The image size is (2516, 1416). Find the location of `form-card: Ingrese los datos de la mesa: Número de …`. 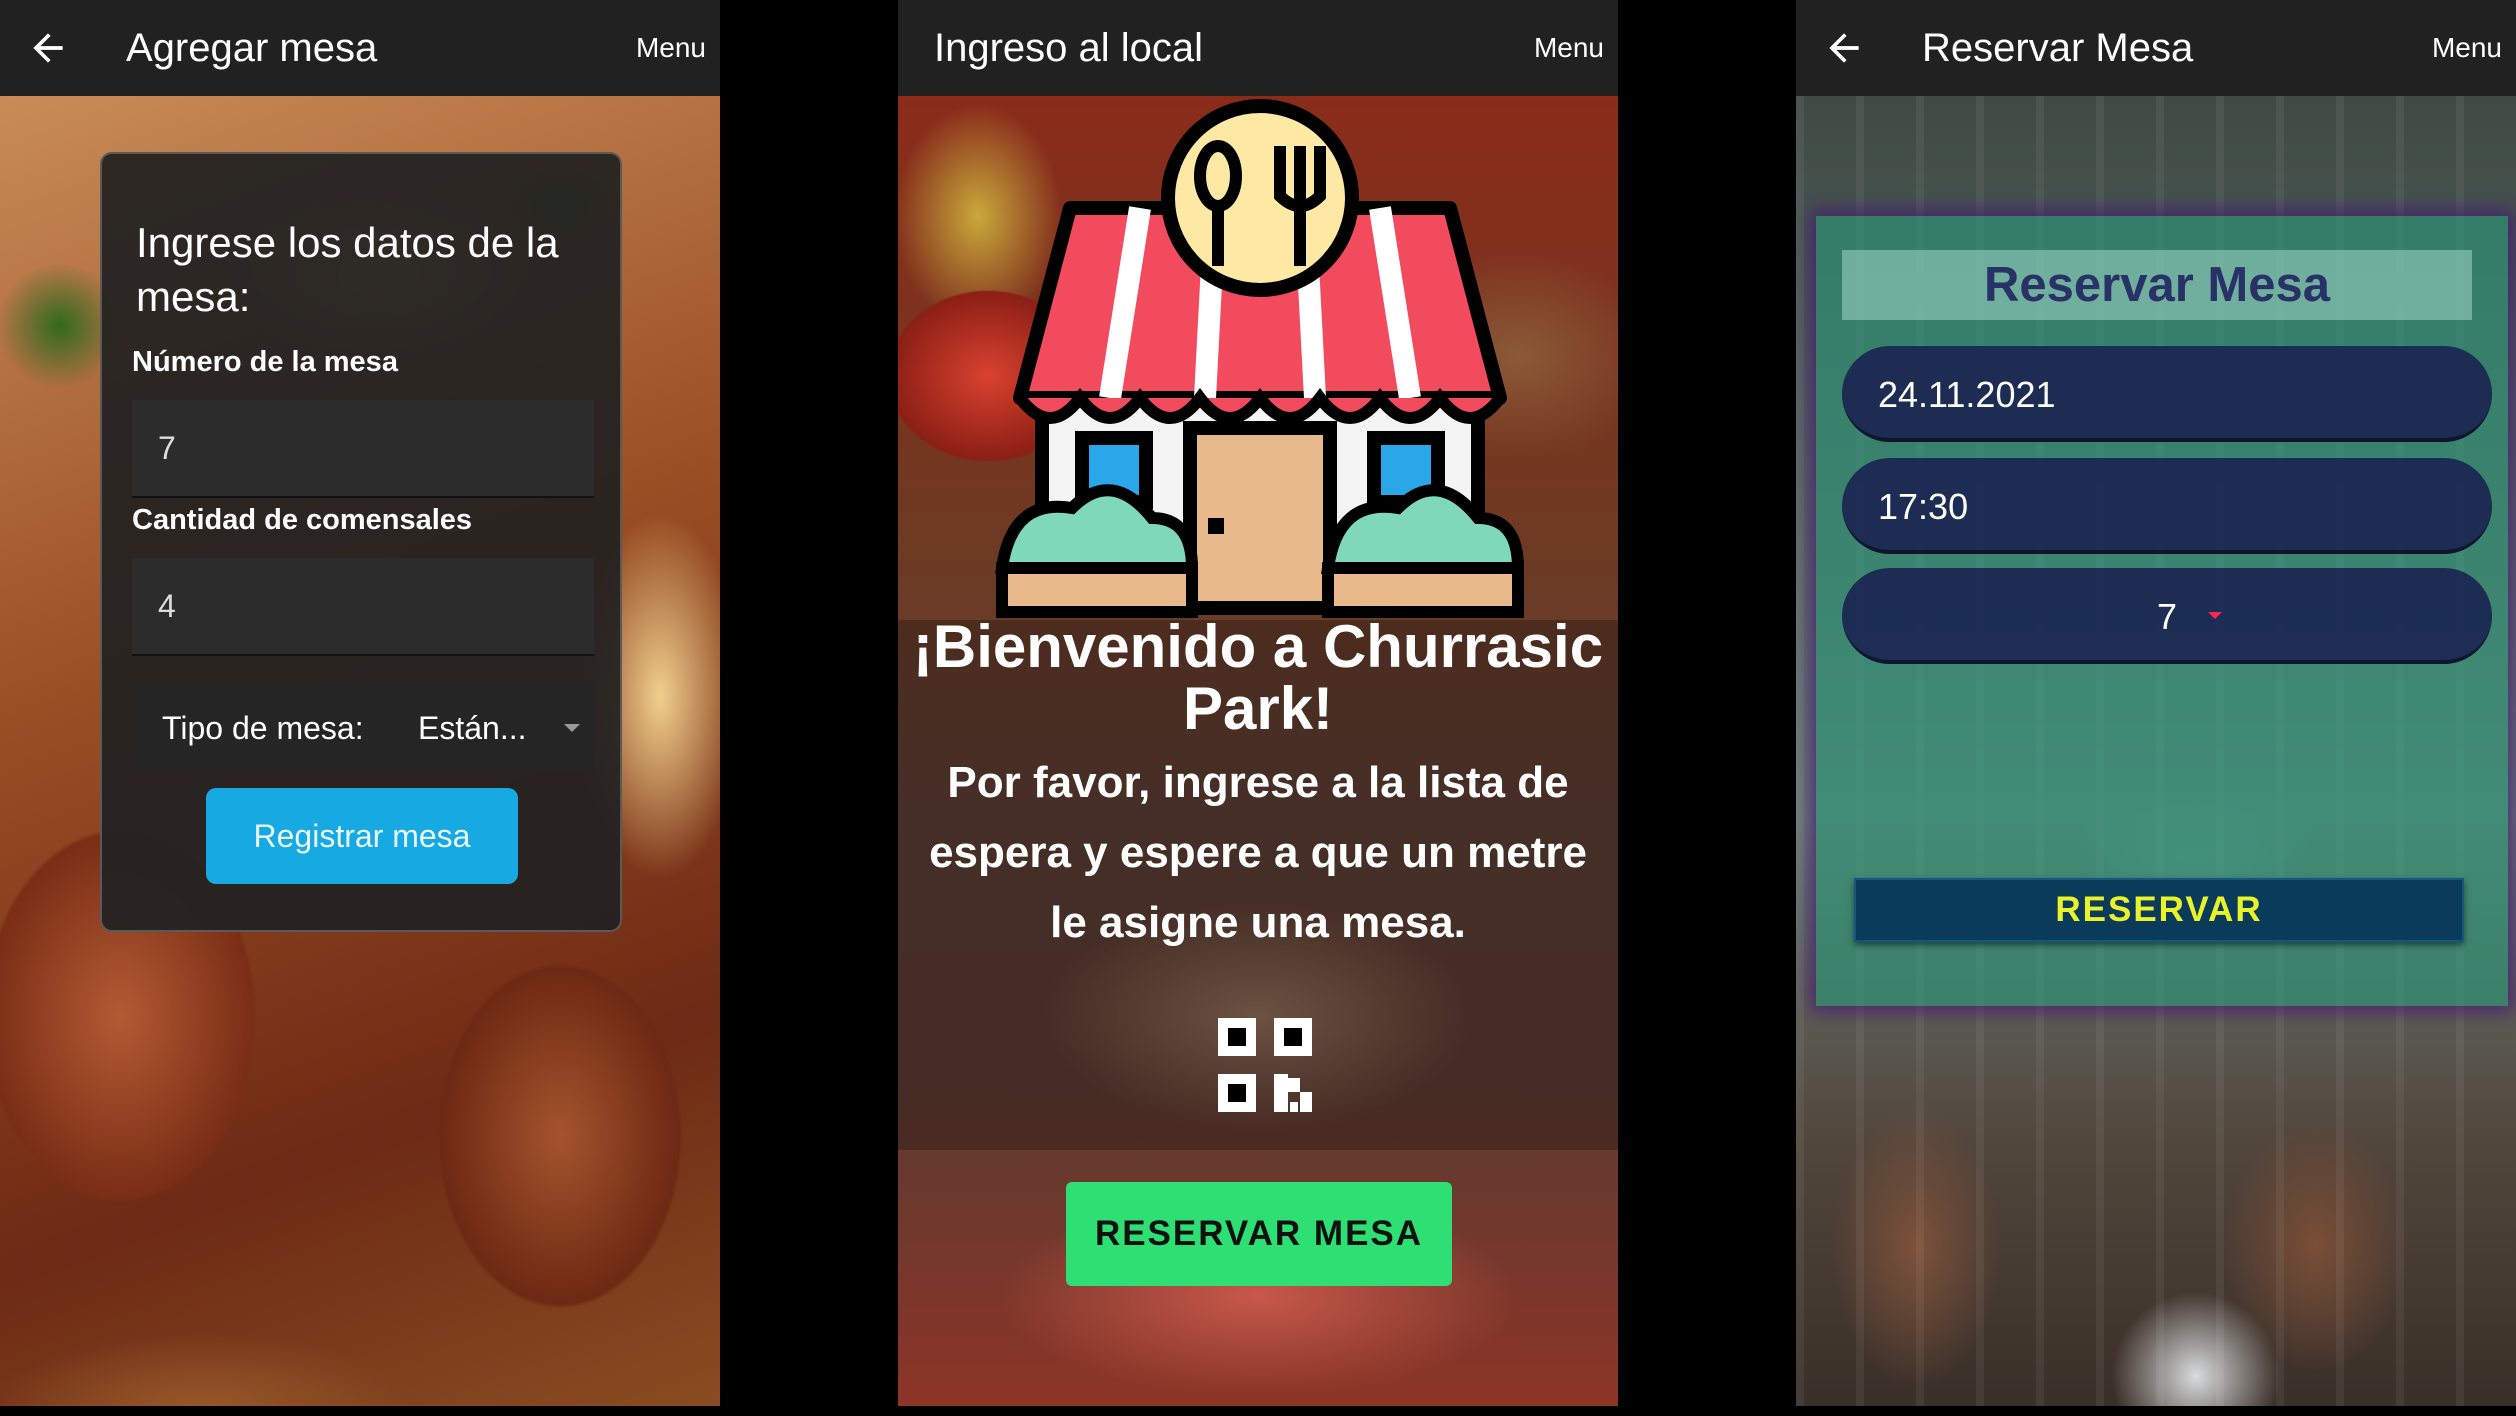

form-card: Ingrese los datos de la mesa: Número de … is located at coordinates (361, 542).